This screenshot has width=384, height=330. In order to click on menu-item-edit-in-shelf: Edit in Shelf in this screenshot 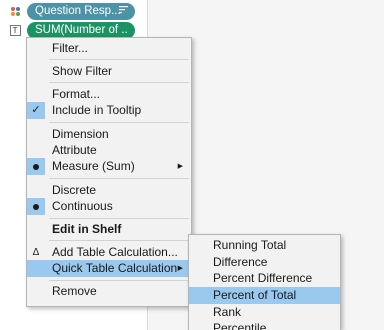, I will do `click(109, 229)`.